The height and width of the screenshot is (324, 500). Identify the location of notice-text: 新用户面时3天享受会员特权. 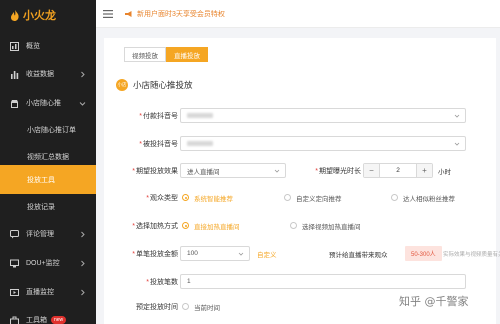
(181, 14).